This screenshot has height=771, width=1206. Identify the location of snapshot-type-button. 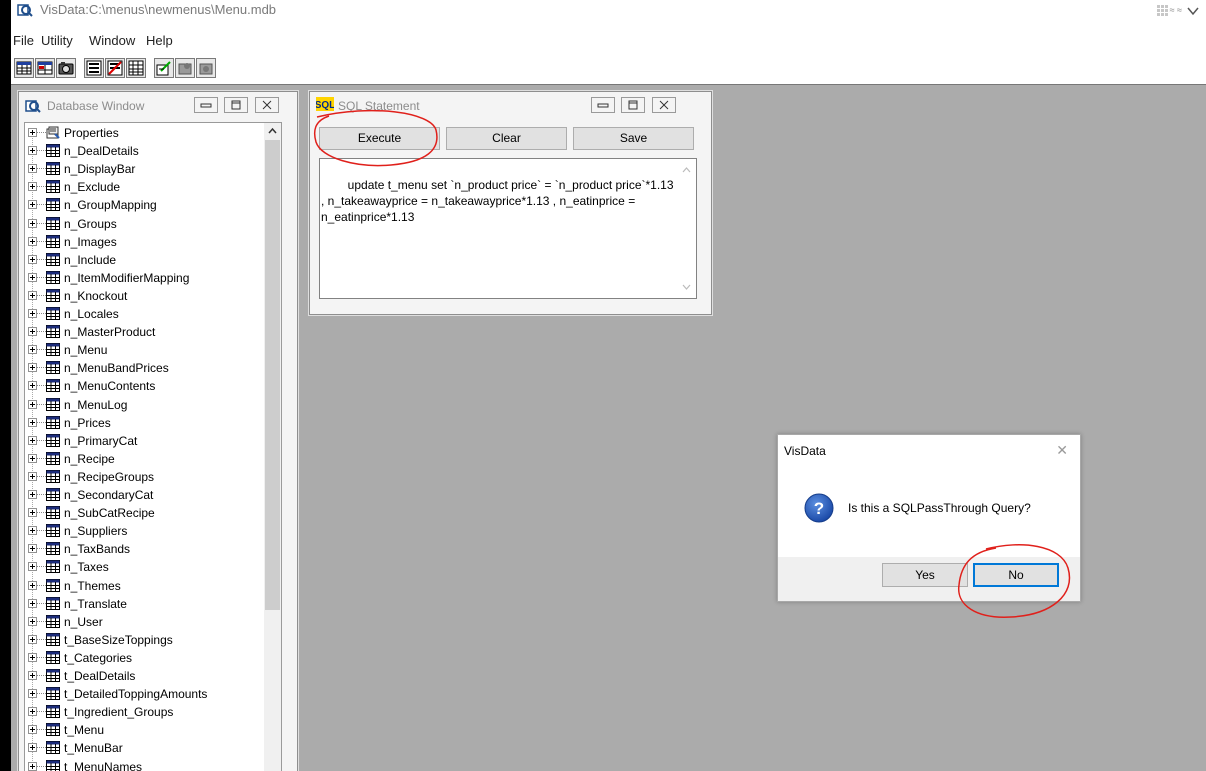
(66, 68).